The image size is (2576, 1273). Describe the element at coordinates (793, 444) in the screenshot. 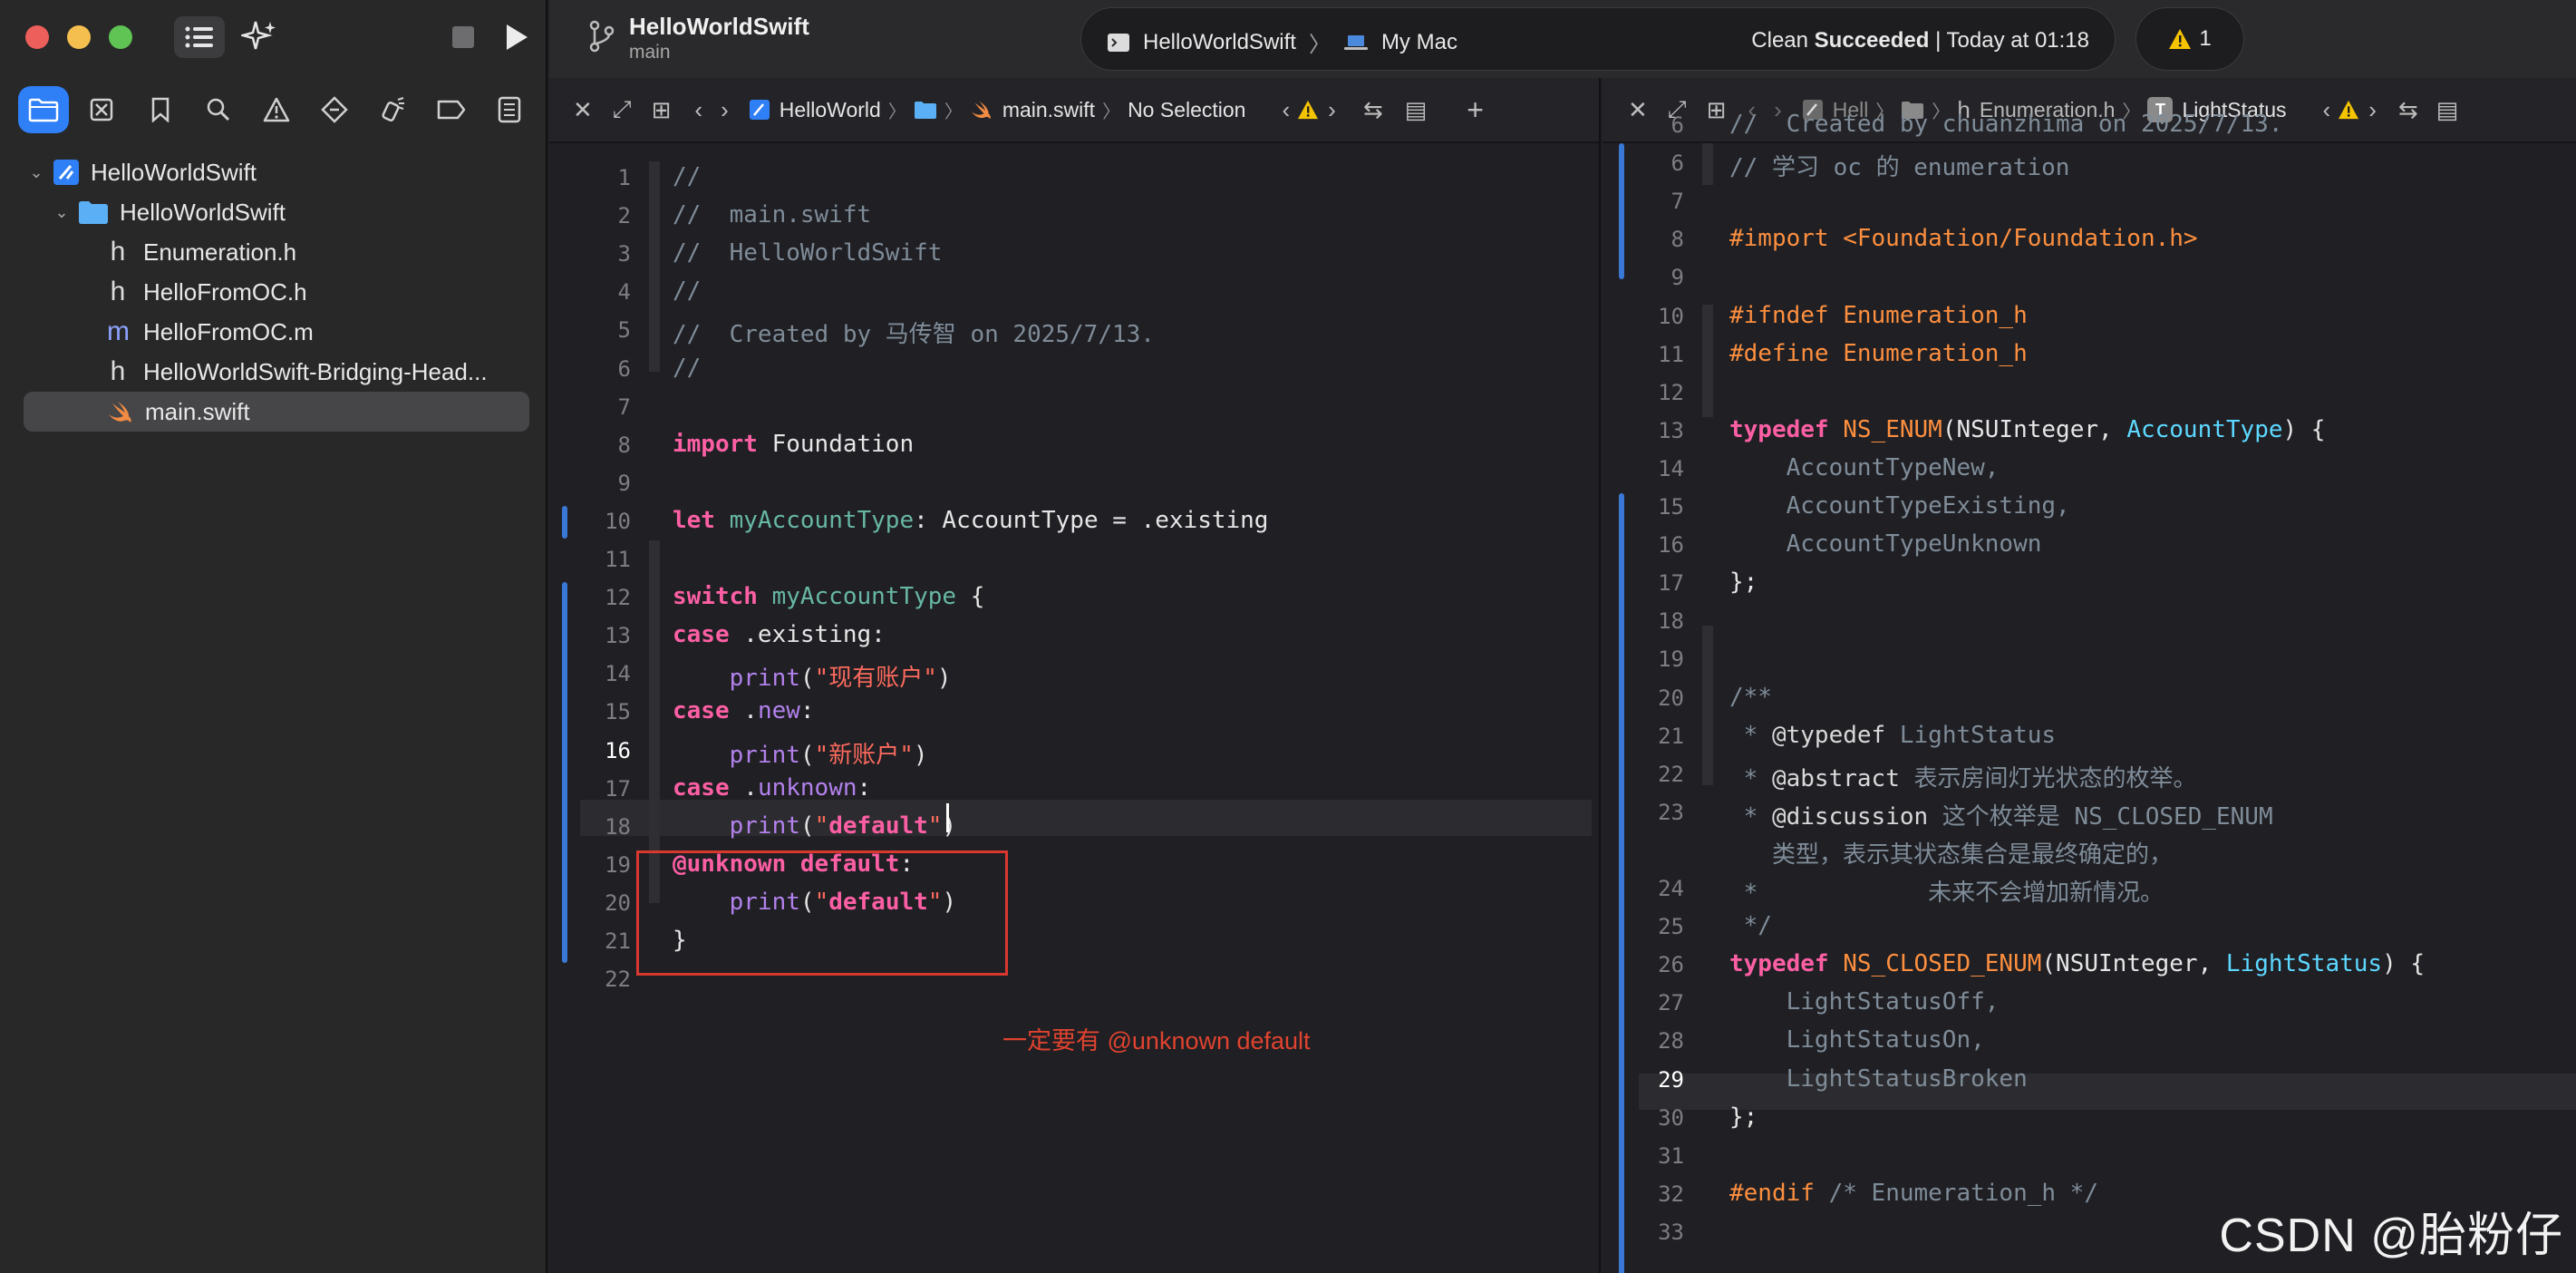

I see `code-line: import Foundation` at that location.